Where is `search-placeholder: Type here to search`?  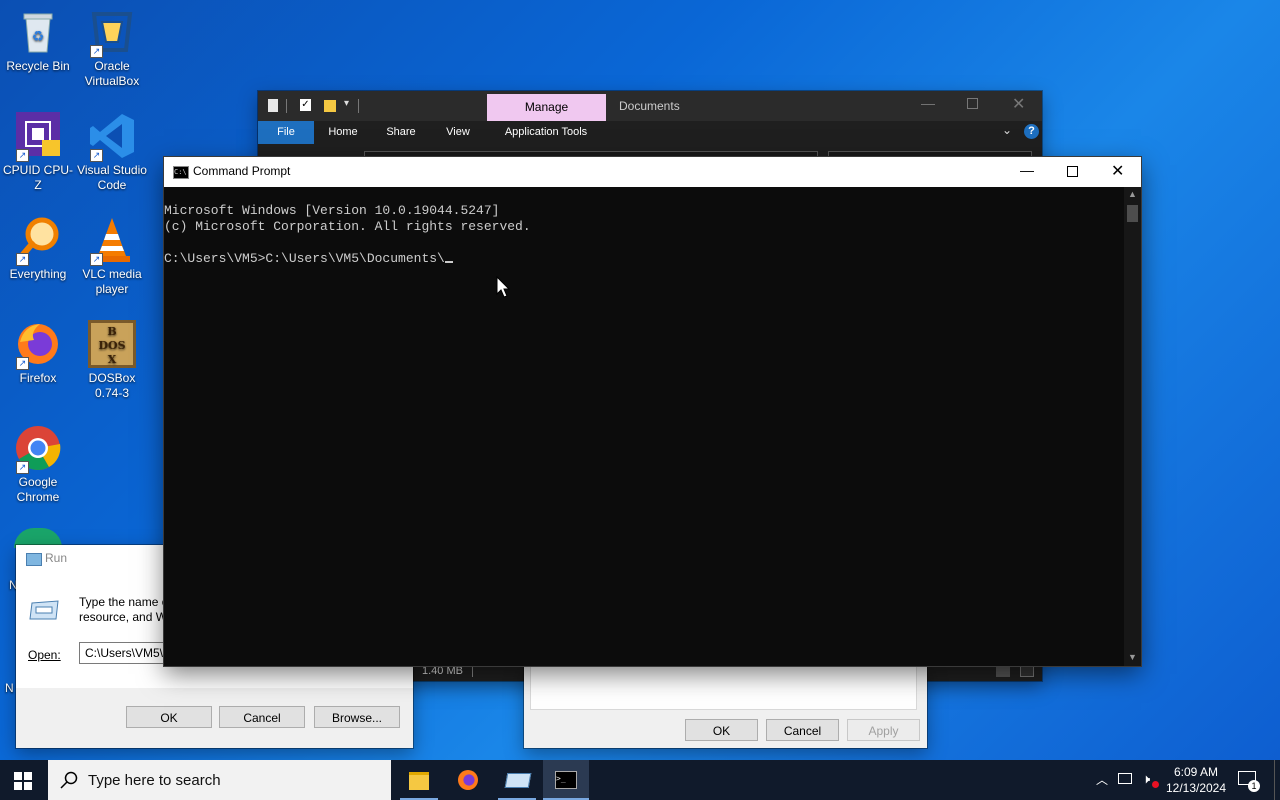 search-placeholder: Type here to search is located at coordinates (154, 780).